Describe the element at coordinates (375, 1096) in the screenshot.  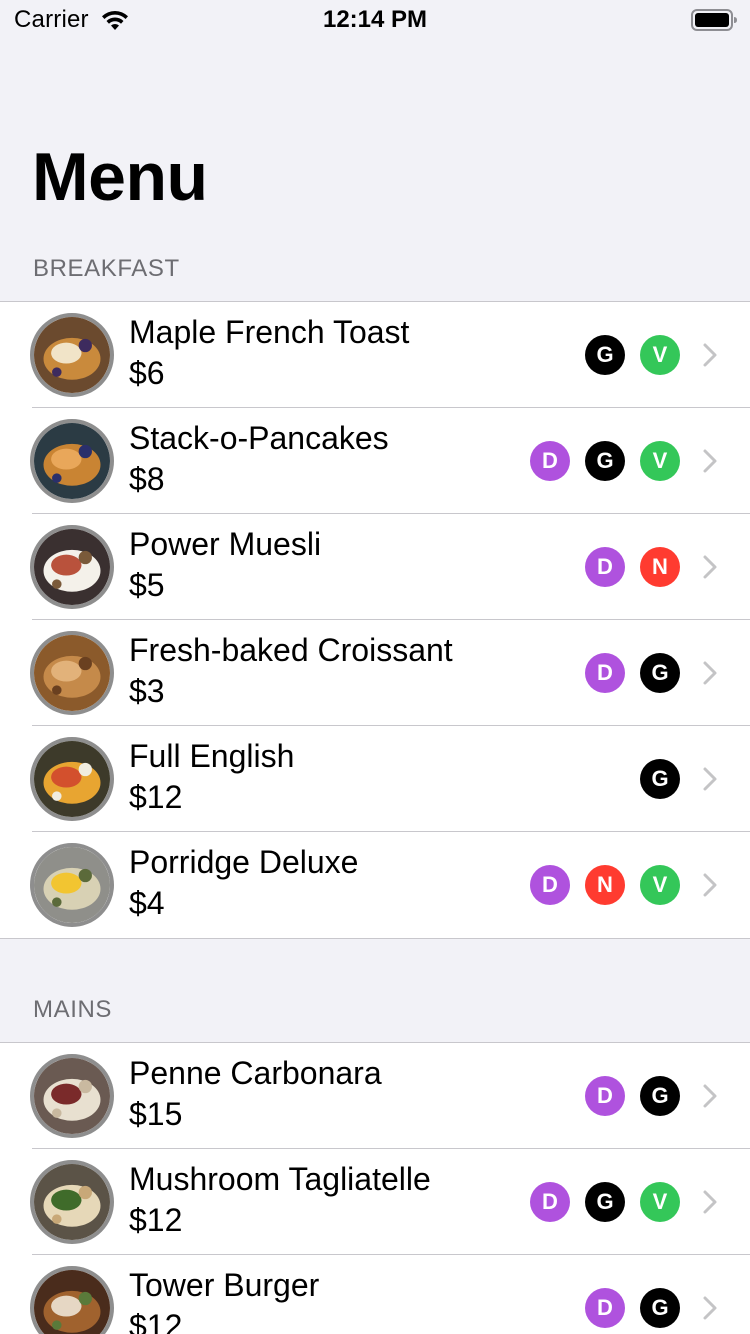
I see `menu-item-row: Penne Carbonara $15 D G` at that location.